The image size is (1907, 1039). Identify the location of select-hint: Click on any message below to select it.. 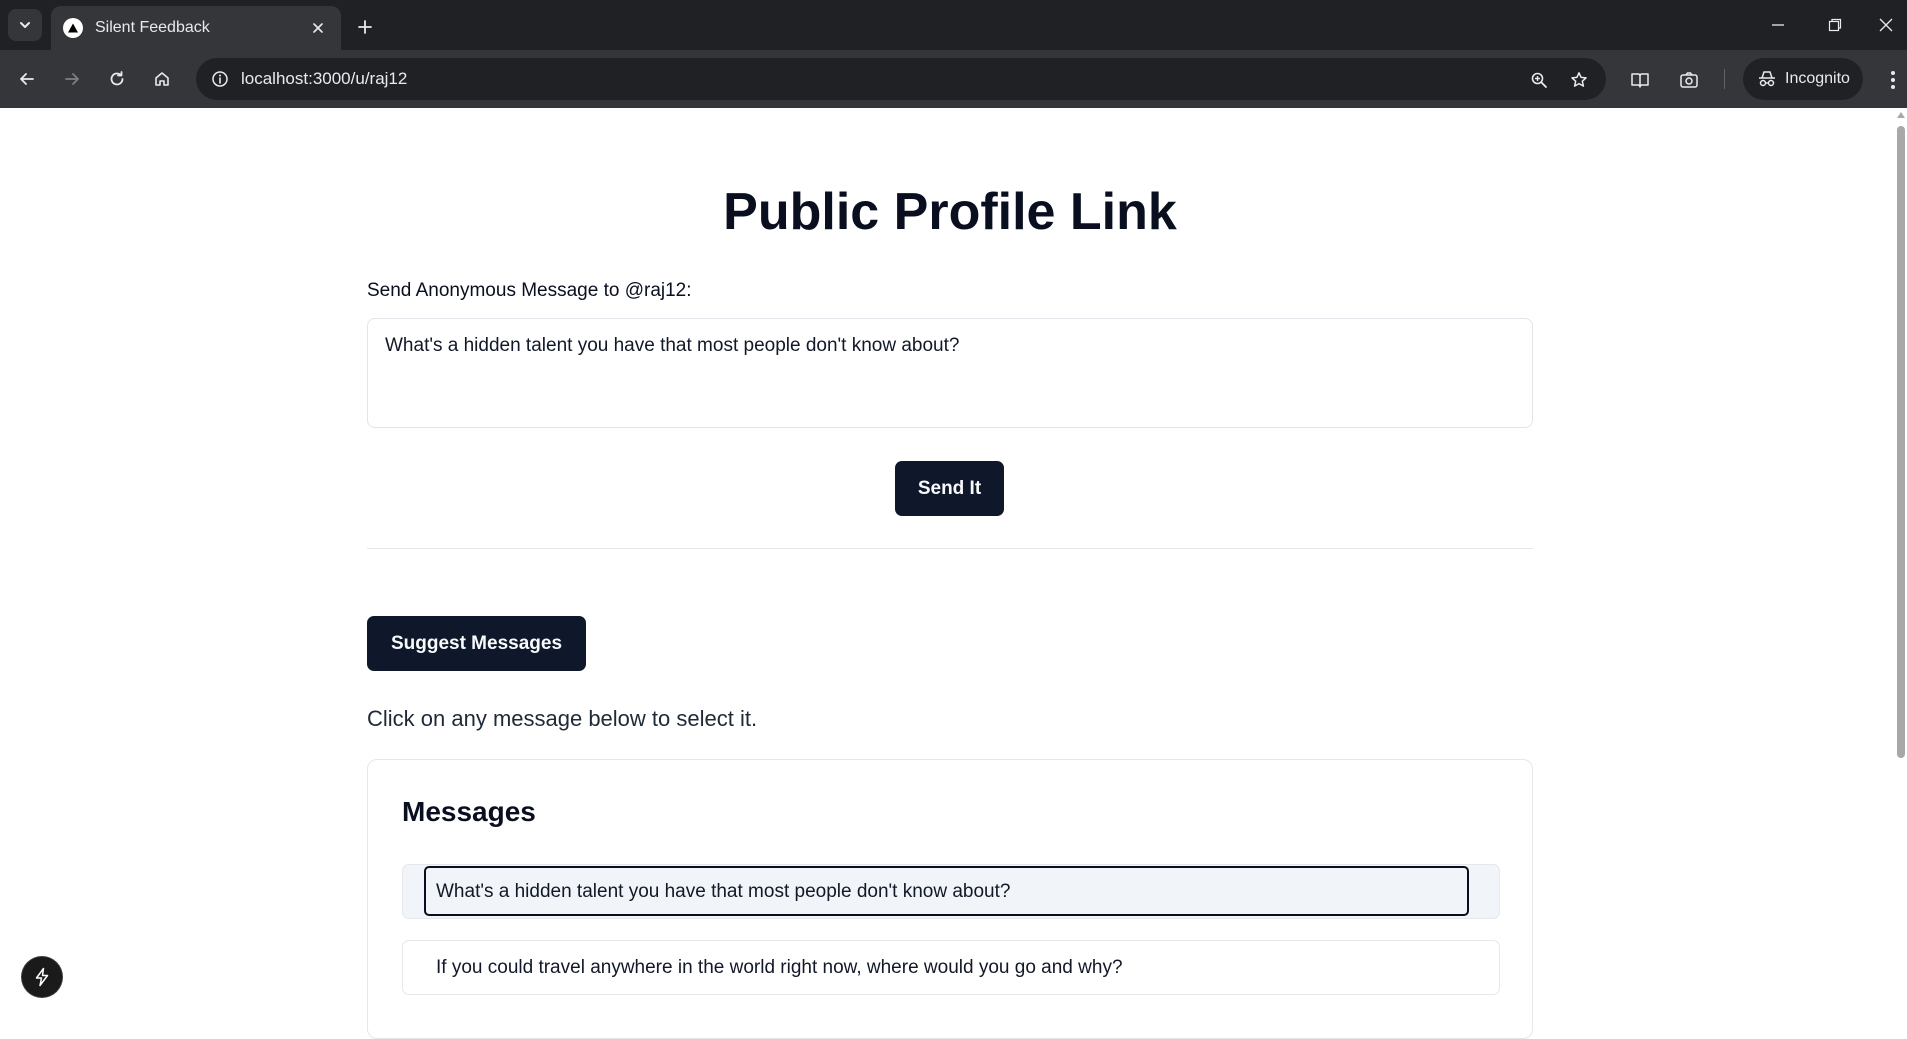
(562, 718).